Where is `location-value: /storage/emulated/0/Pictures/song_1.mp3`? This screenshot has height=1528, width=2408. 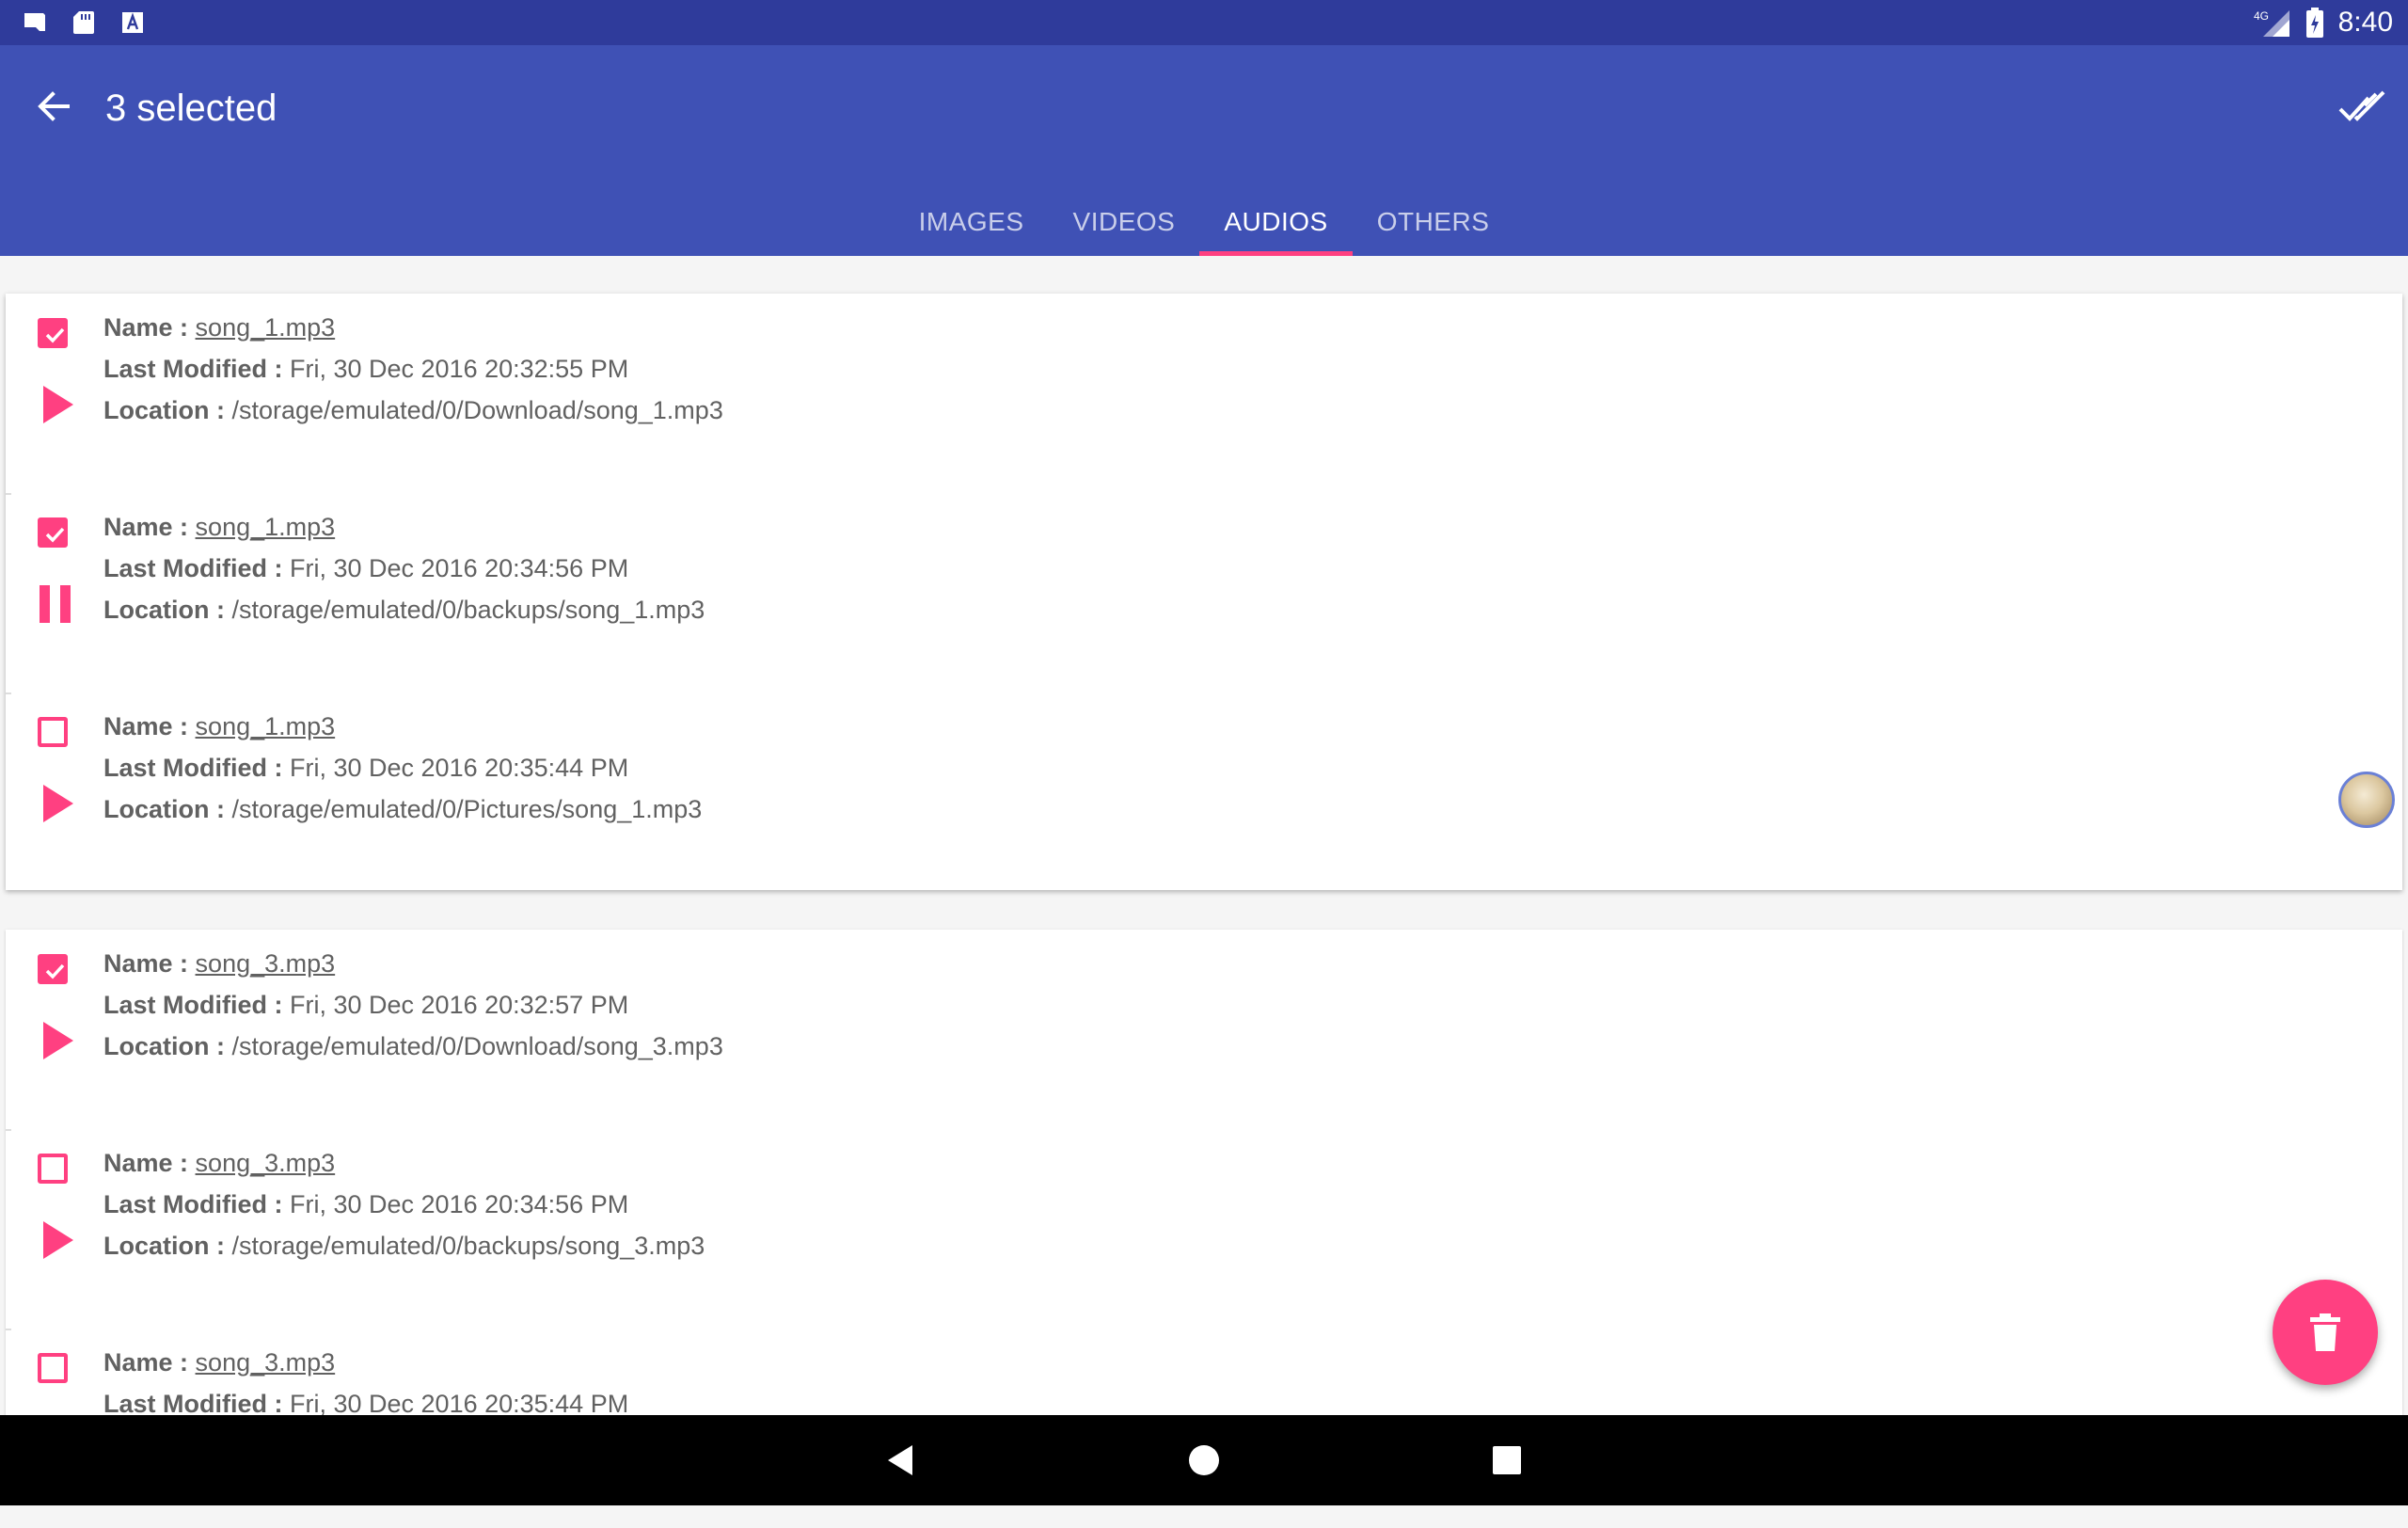 location-value: /storage/emulated/0/Pictures/song_1.mp3 is located at coordinates (467, 809).